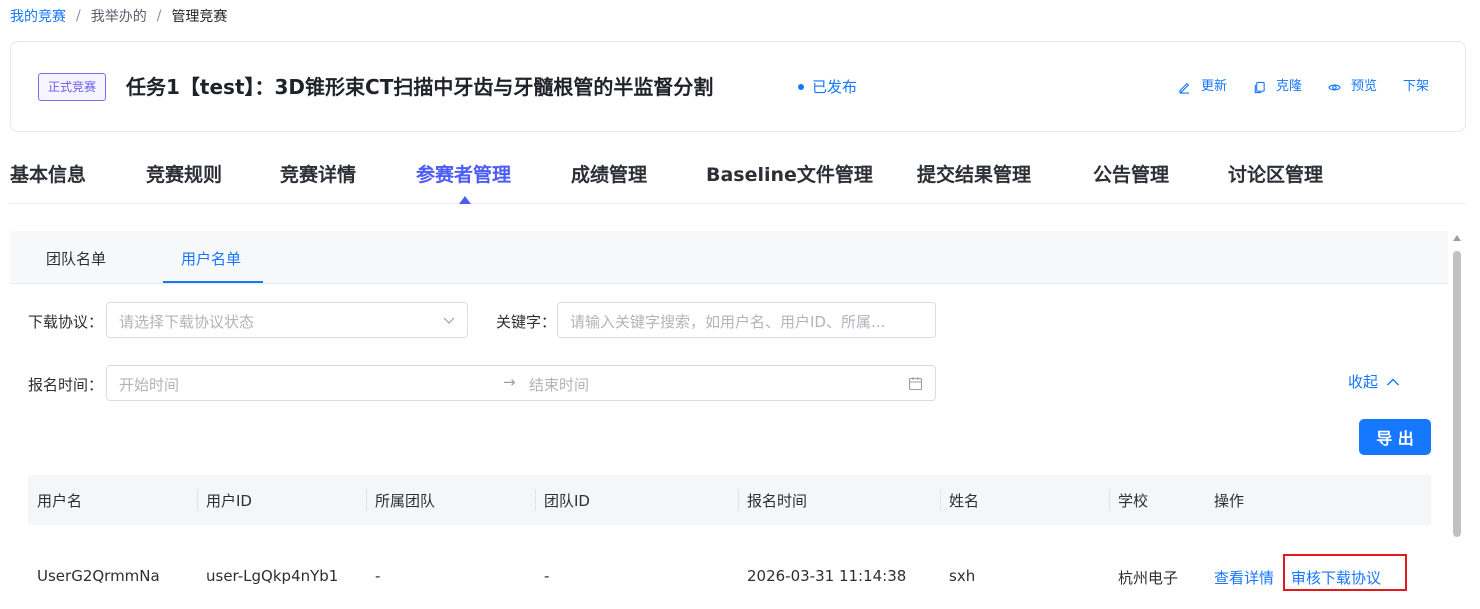 Image resolution: width=1480 pixels, height=609 pixels. I want to click on column-header-username: 用户名, so click(60, 501).